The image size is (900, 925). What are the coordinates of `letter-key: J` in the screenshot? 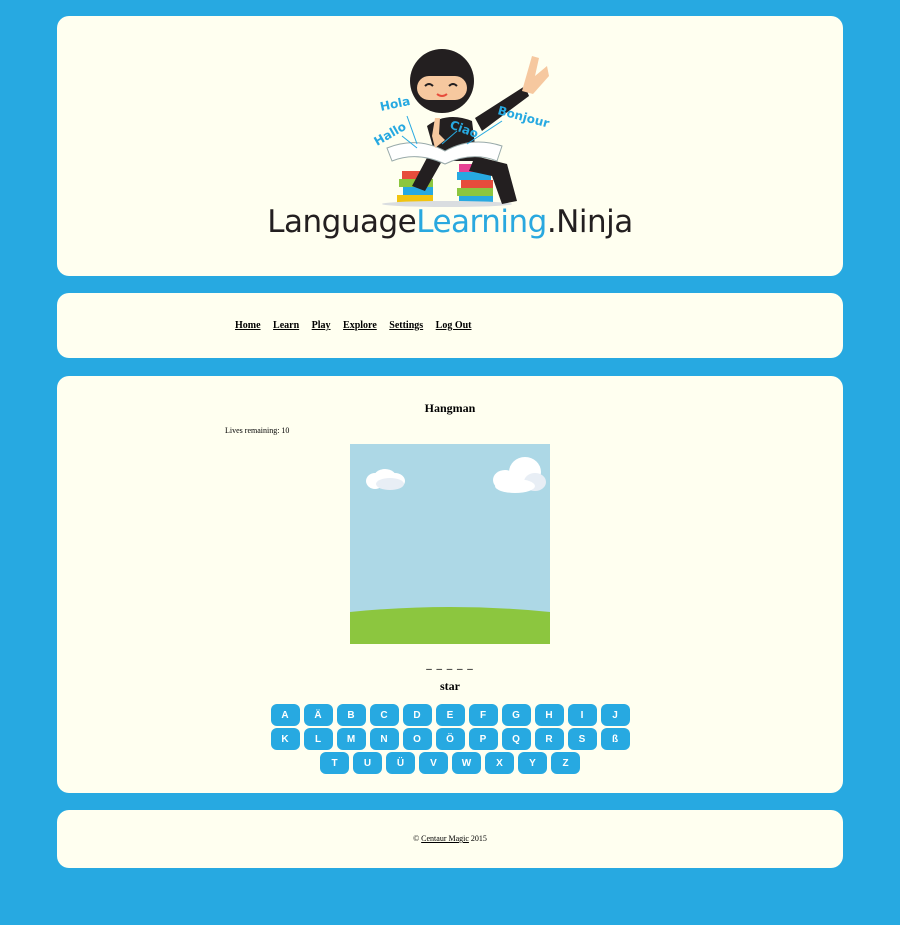 It's located at (615, 715).